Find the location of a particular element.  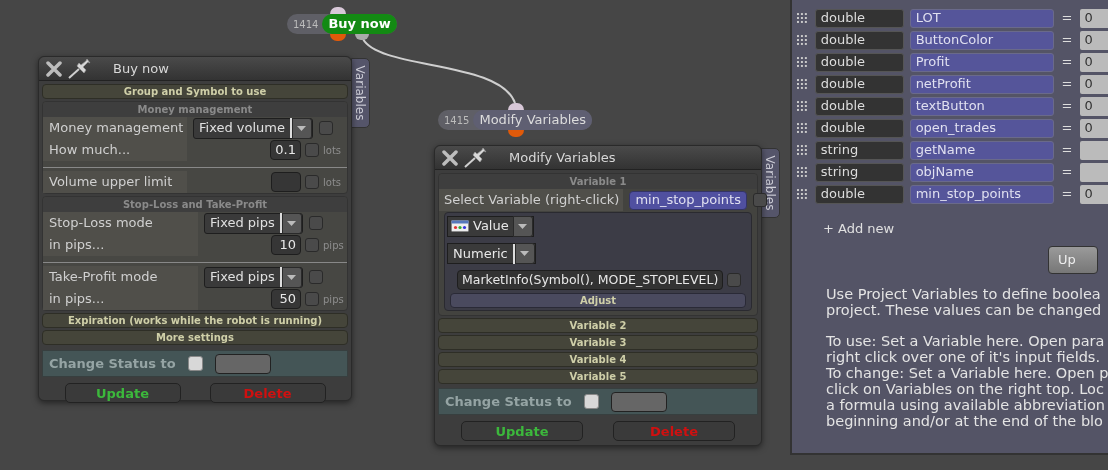

number-field: 10 is located at coordinates (286, 245).